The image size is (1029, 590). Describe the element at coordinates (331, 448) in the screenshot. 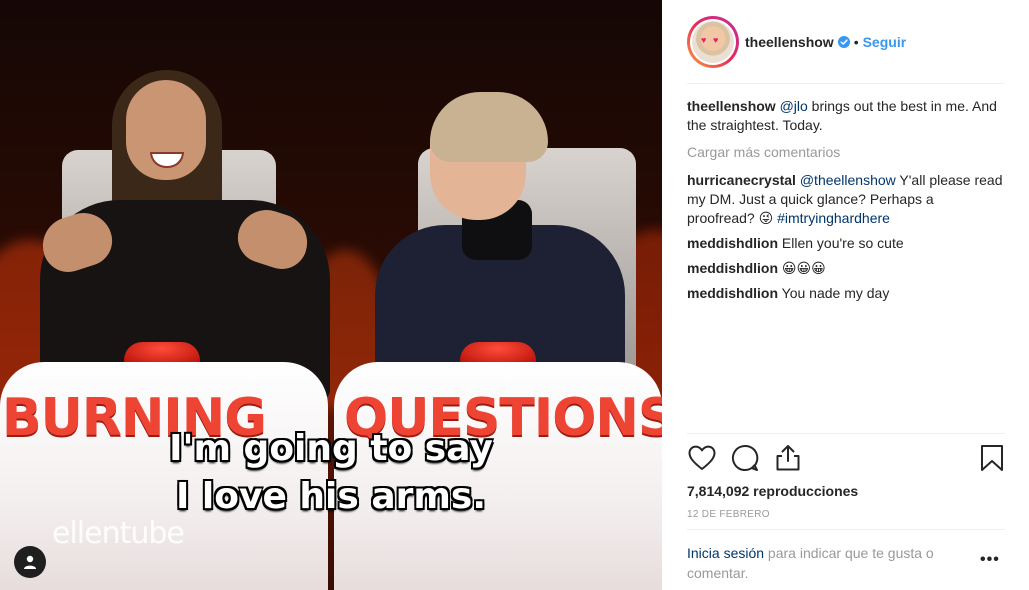

I see `video-subtitle-line-1: I'm going to say` at that location.